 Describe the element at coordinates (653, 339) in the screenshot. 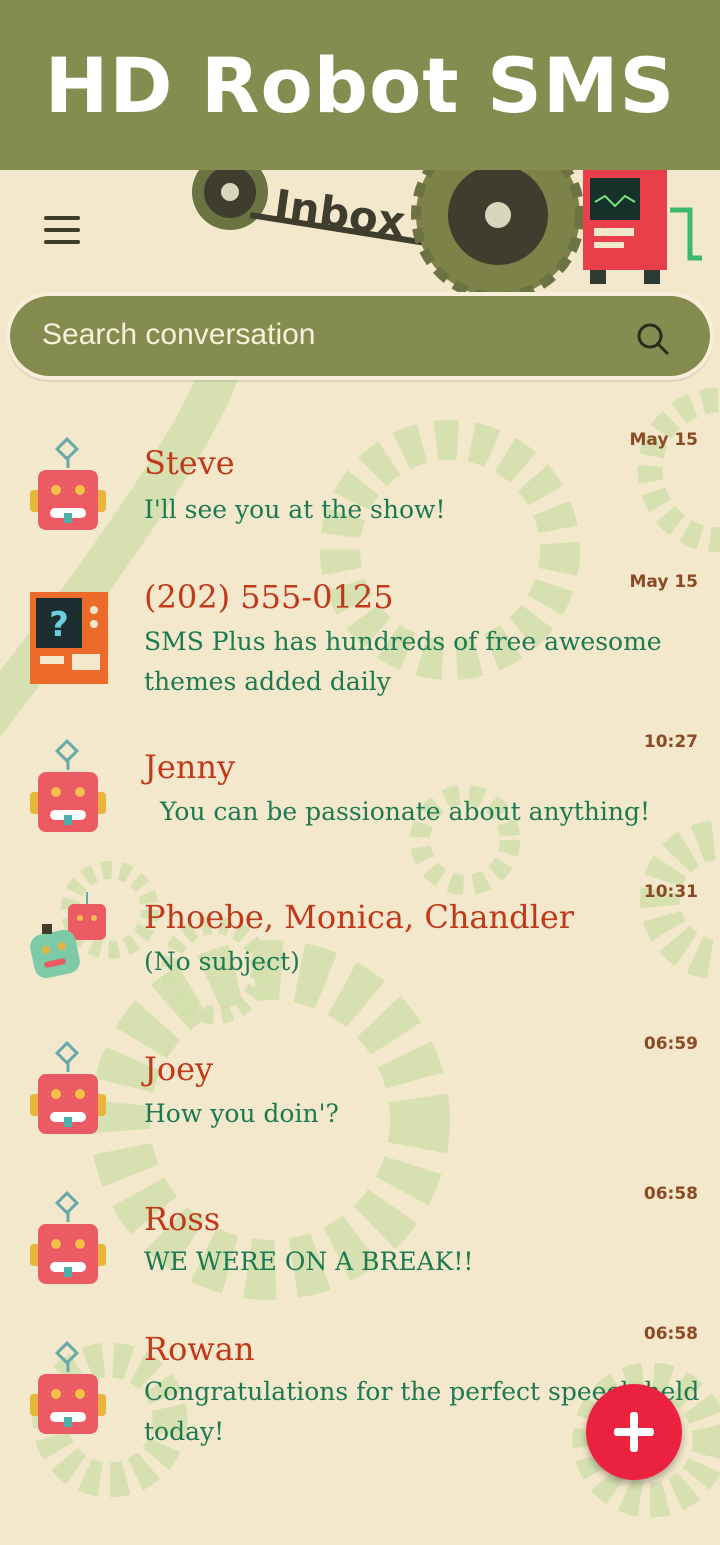

I see `search-icon` at that location.